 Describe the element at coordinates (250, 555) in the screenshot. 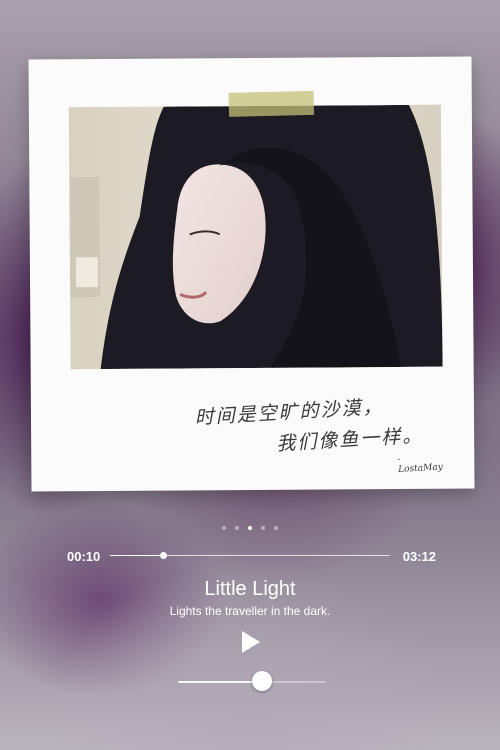

I see `progress-bar` at that location.